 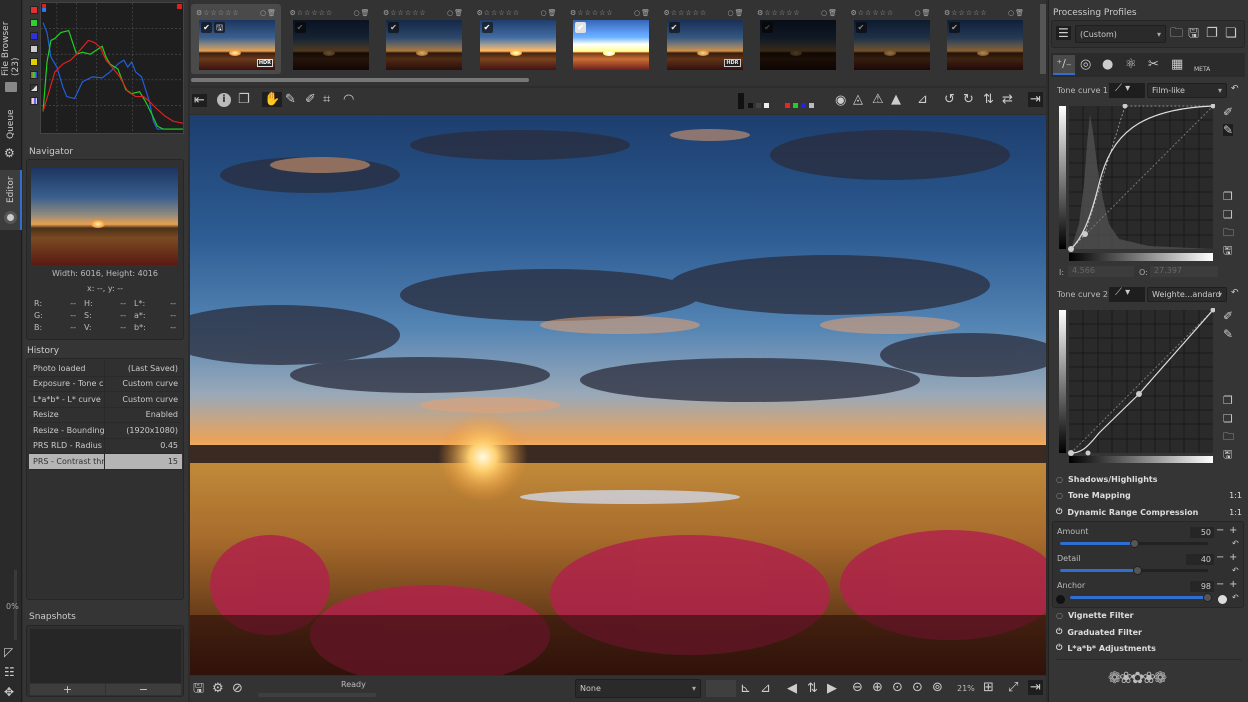 I want to click on gears-icon: ⚙, so click(x=9, y=153).